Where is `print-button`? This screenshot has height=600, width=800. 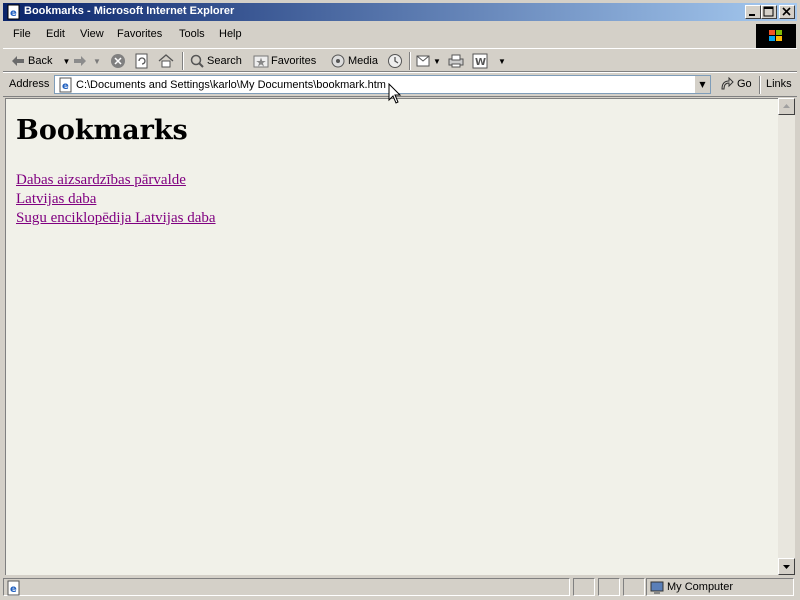 print-button is located at coordinates (456, 61).